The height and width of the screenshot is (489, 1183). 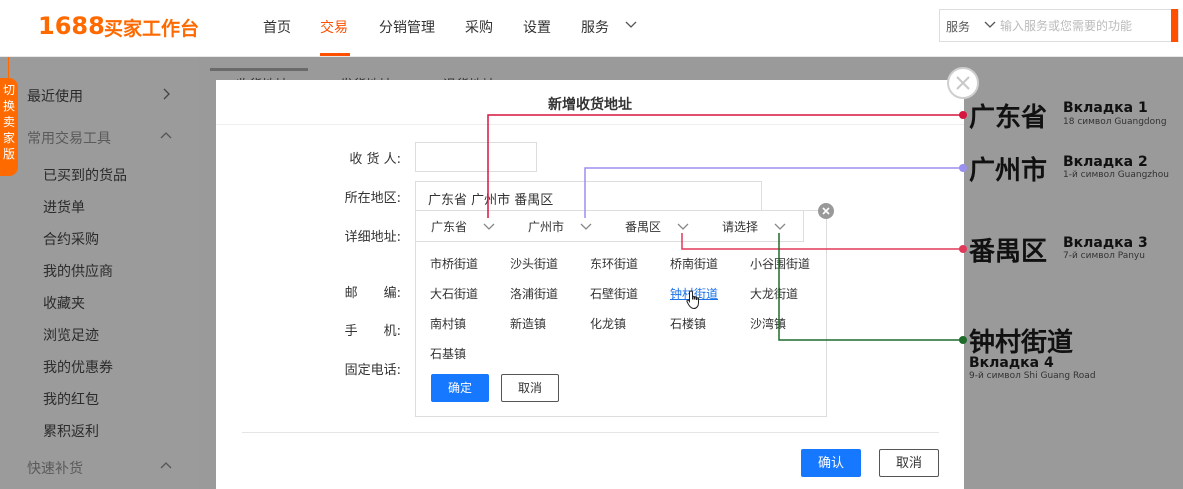 What do you see at coordinates (688, 323) in the screenshot?
I see `street-option: 石楼镇` at bounding box center [688, 323].